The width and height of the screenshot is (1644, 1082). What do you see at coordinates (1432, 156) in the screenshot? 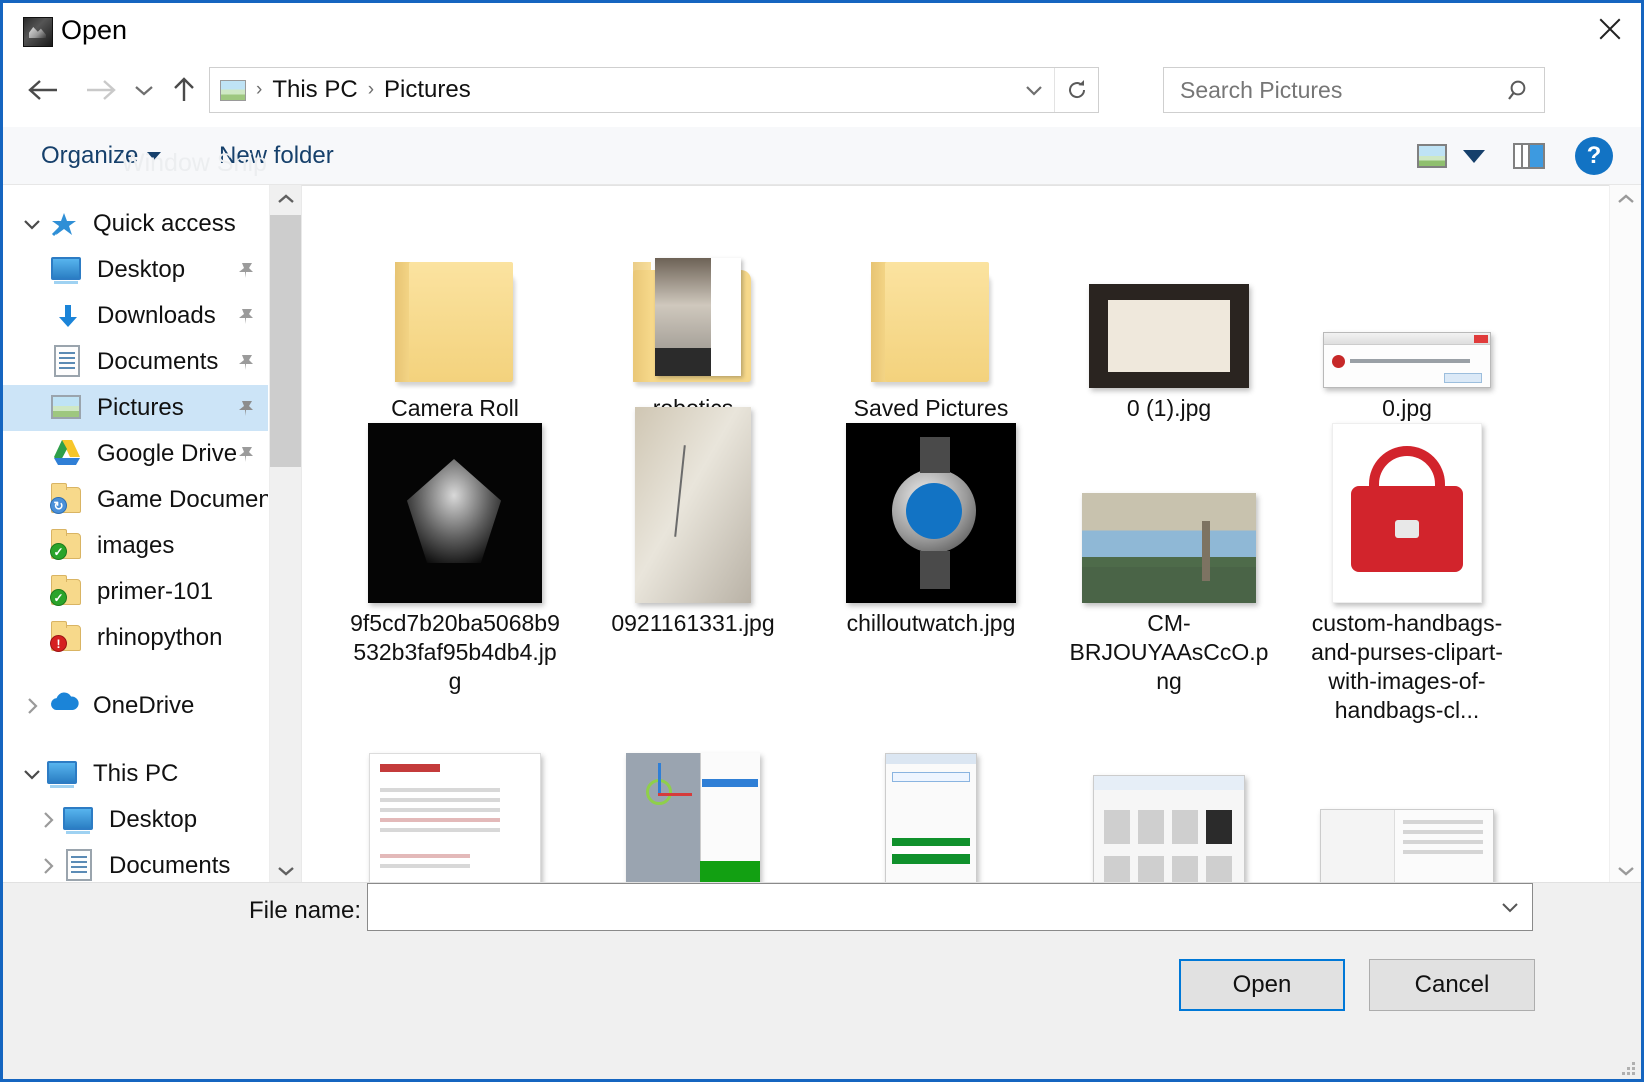
I see `view-options-icon` at bounding box center [1432, 156].